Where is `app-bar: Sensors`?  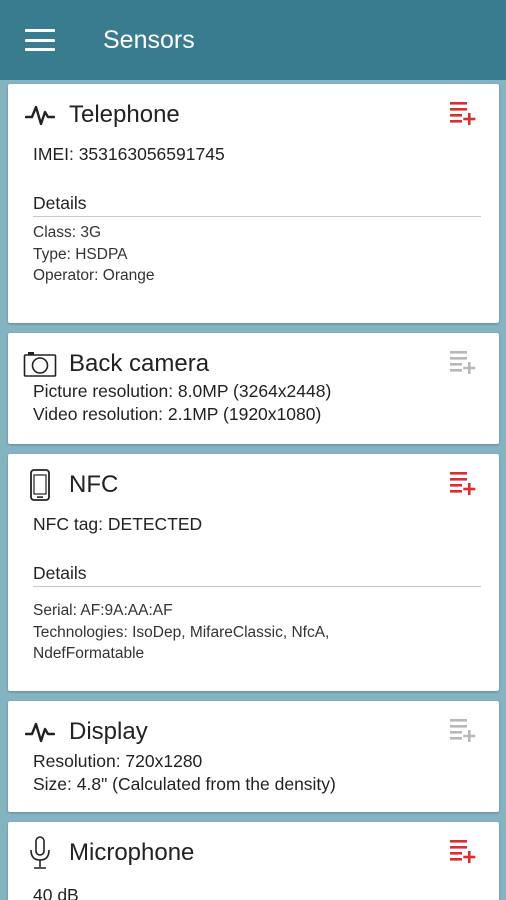 app-bar: Sensors is located at coordinates (253, 40).